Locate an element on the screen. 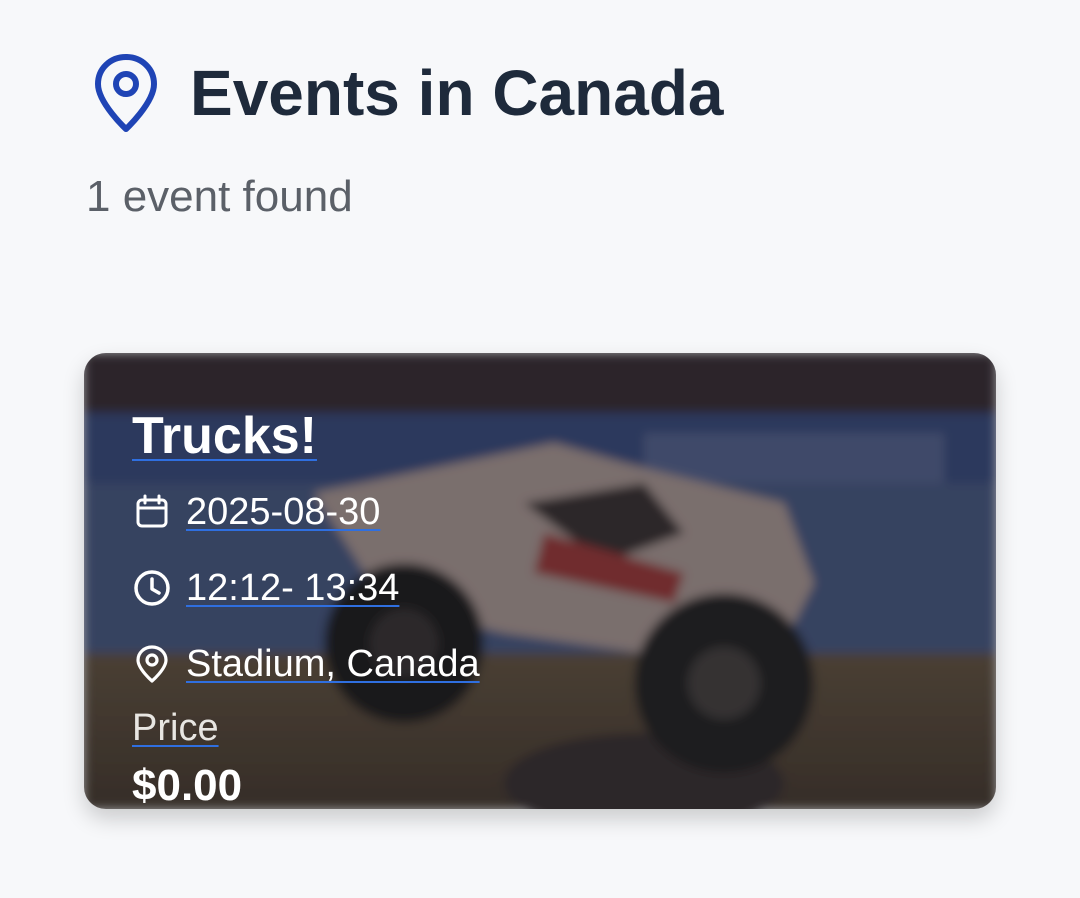 The image size is (1080, 898). page-header: Events in Canada is located at coordinates (407, 93).